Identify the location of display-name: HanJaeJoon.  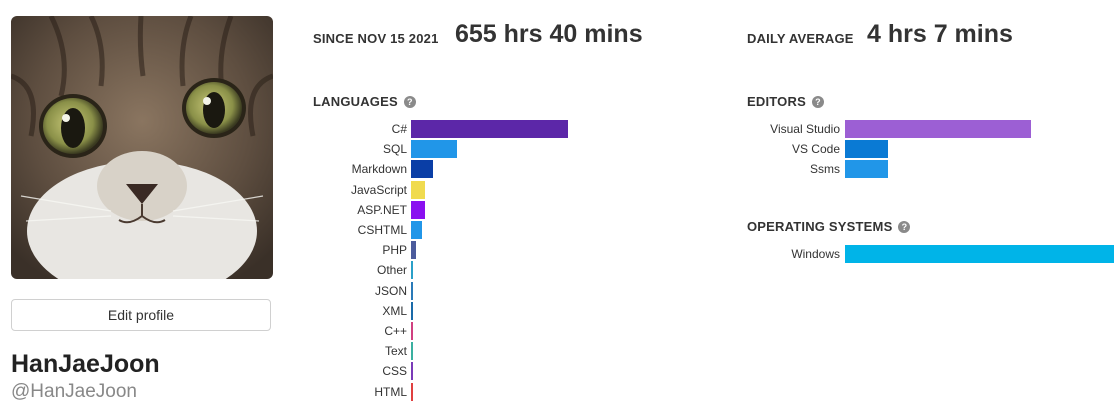
(85, 364).